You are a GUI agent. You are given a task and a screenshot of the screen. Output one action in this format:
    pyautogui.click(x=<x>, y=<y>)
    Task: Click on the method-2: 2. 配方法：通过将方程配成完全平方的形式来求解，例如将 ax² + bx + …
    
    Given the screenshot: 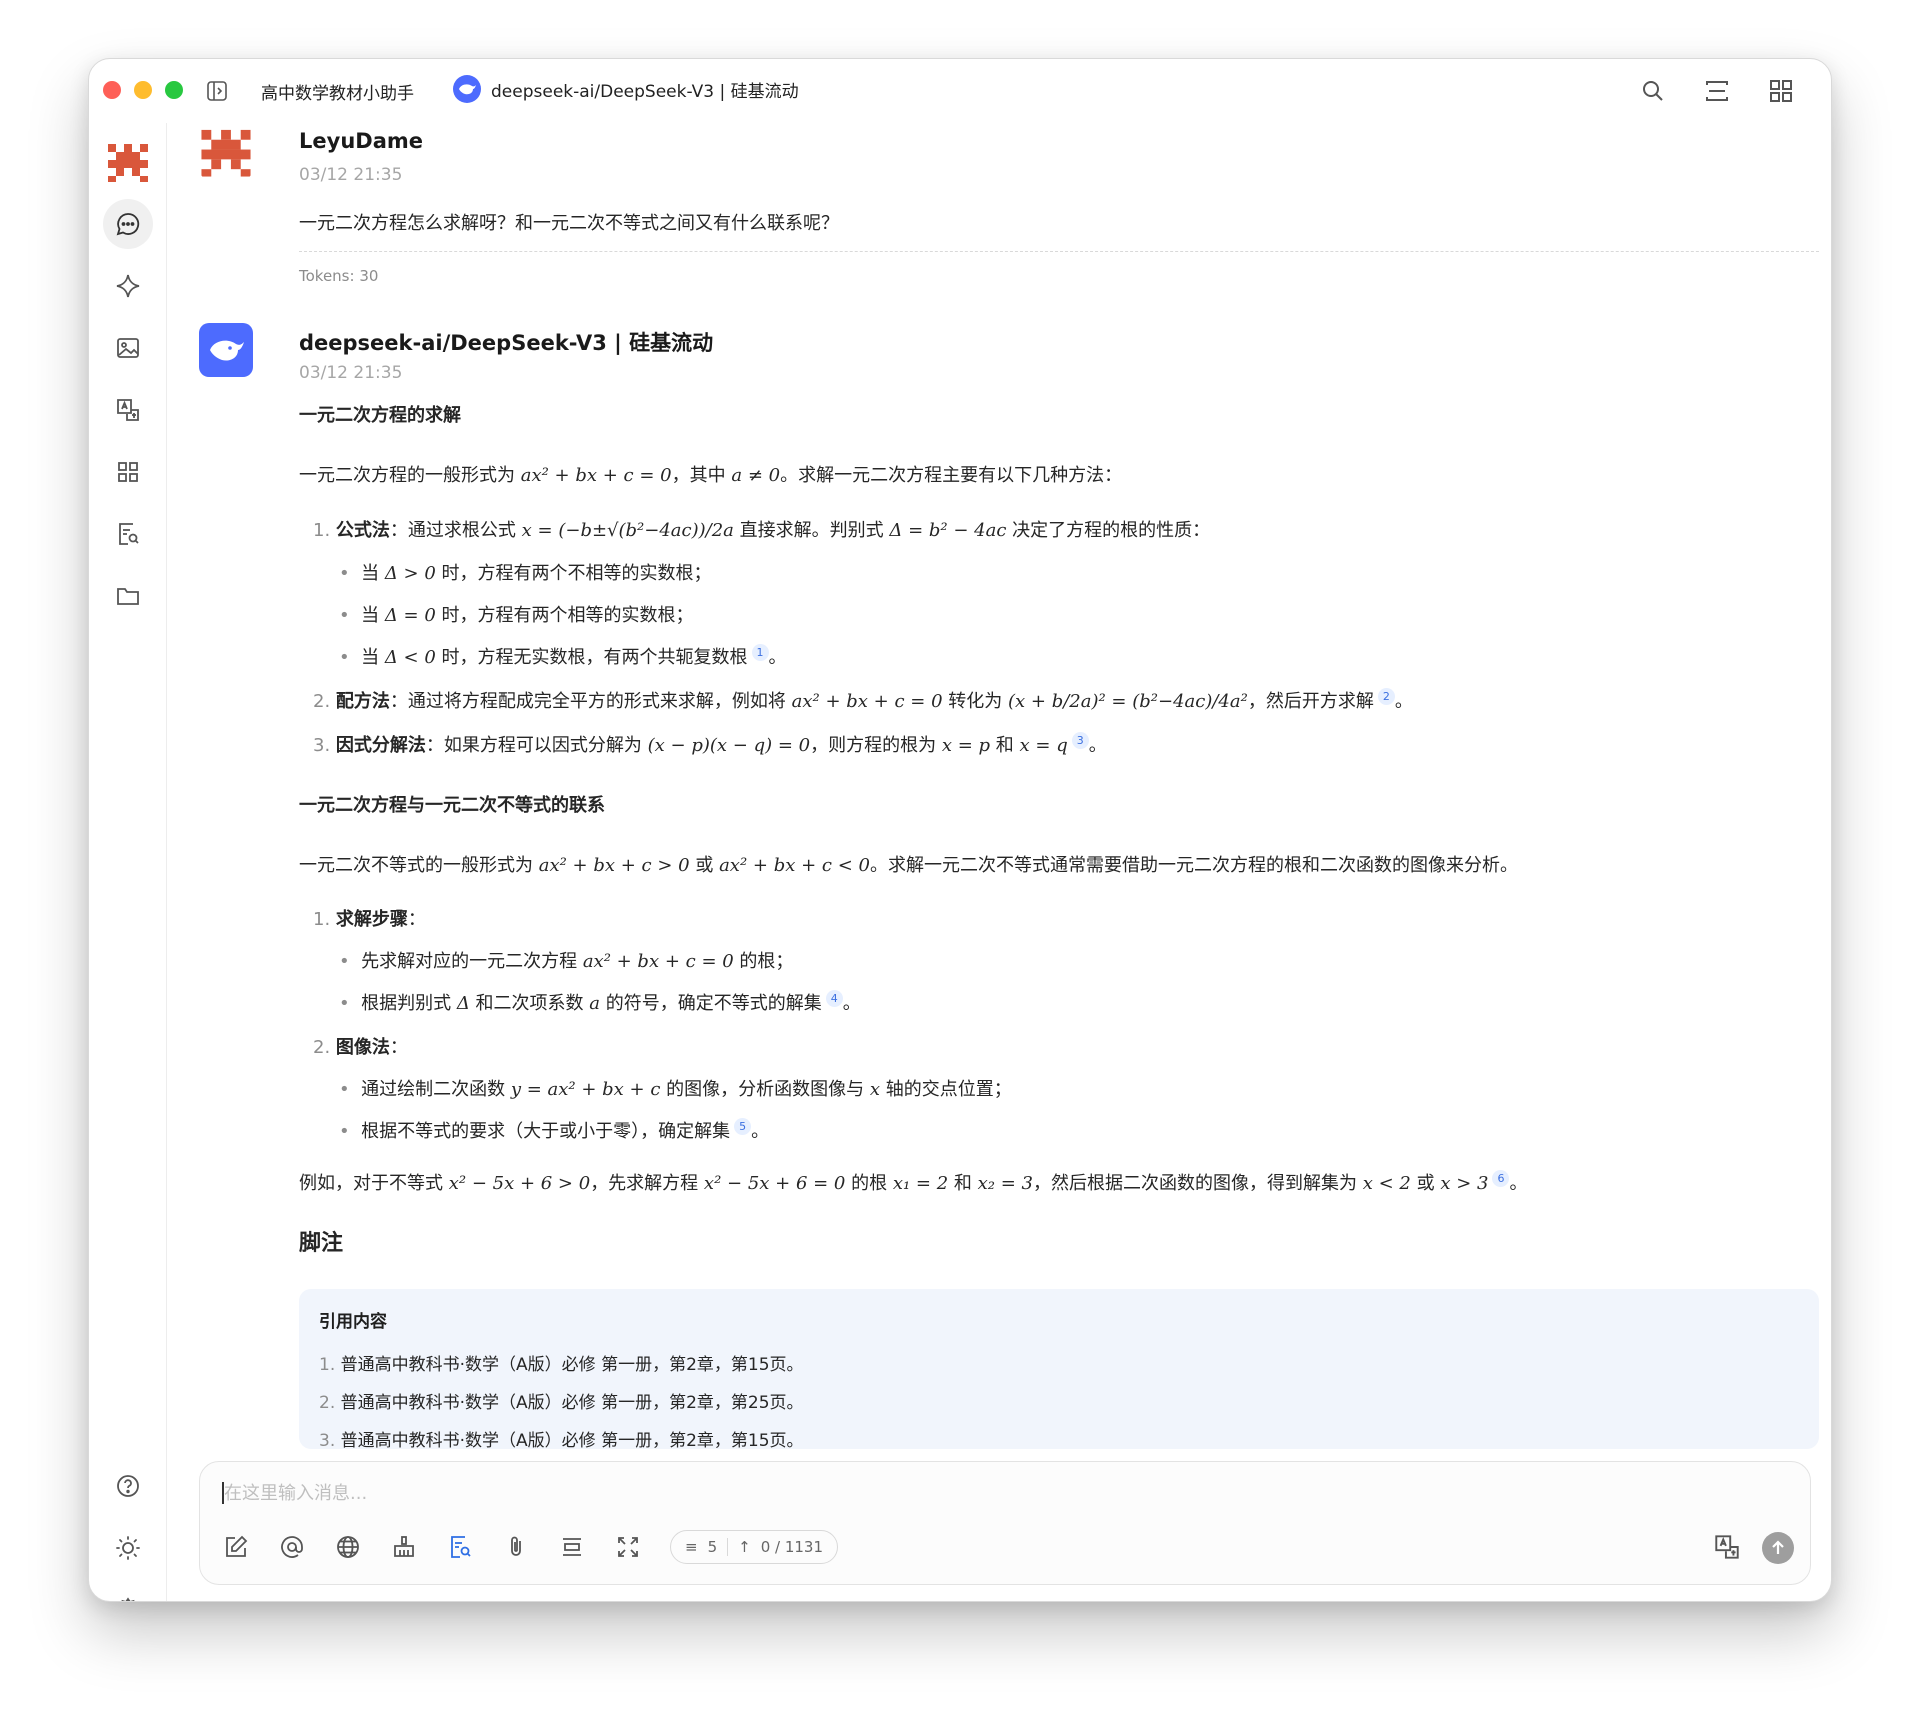 What is the action you would take?
    pyautogui.click(x=863, y=700)
    